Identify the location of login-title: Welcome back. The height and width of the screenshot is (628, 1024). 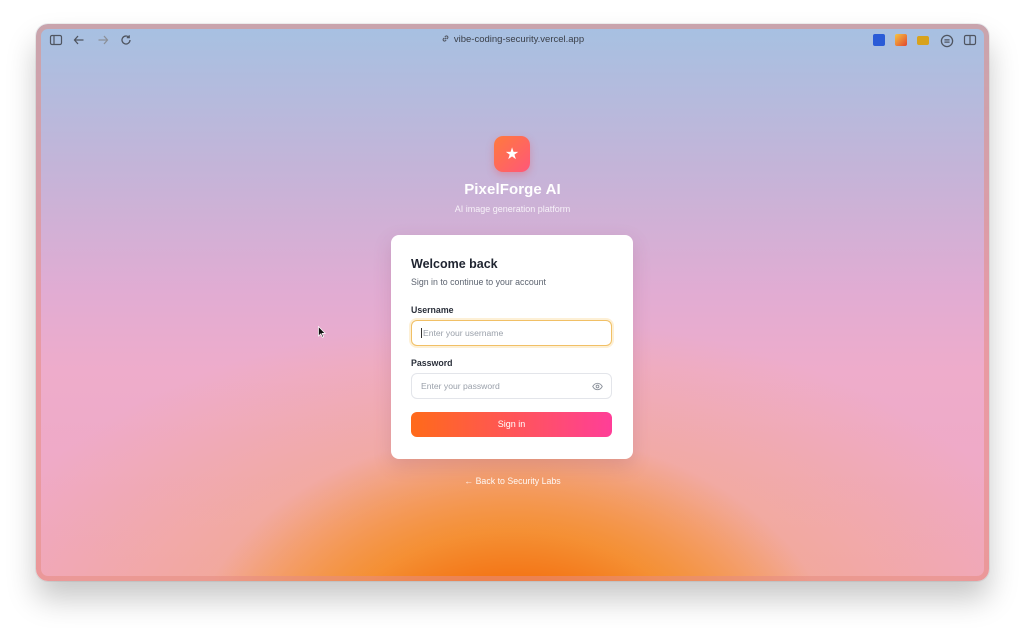
(454, 264).